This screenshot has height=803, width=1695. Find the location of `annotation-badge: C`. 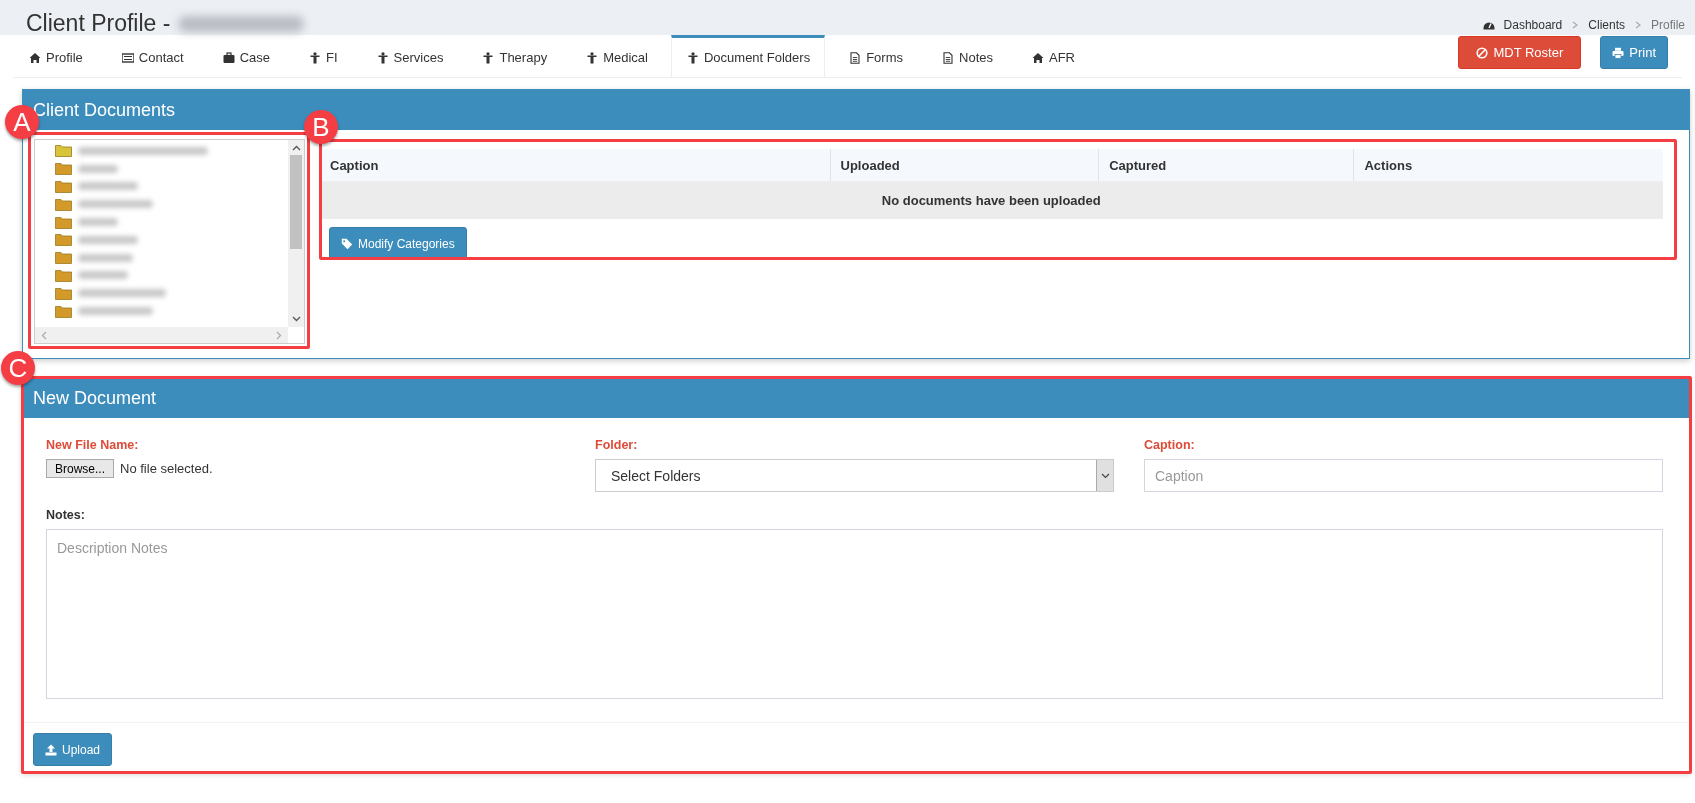

annotation-badge: C is located at coordinates (18, 368).